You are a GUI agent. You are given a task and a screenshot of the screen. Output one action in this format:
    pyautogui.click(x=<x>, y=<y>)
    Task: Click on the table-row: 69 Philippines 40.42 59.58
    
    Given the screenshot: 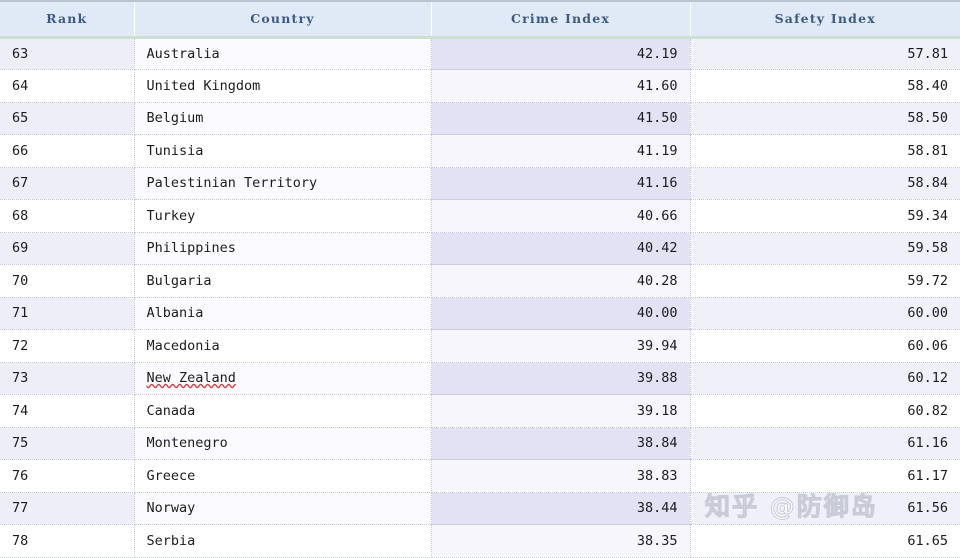 What is the action you would take?
    pyautogui.click(x=480, y=248)
    